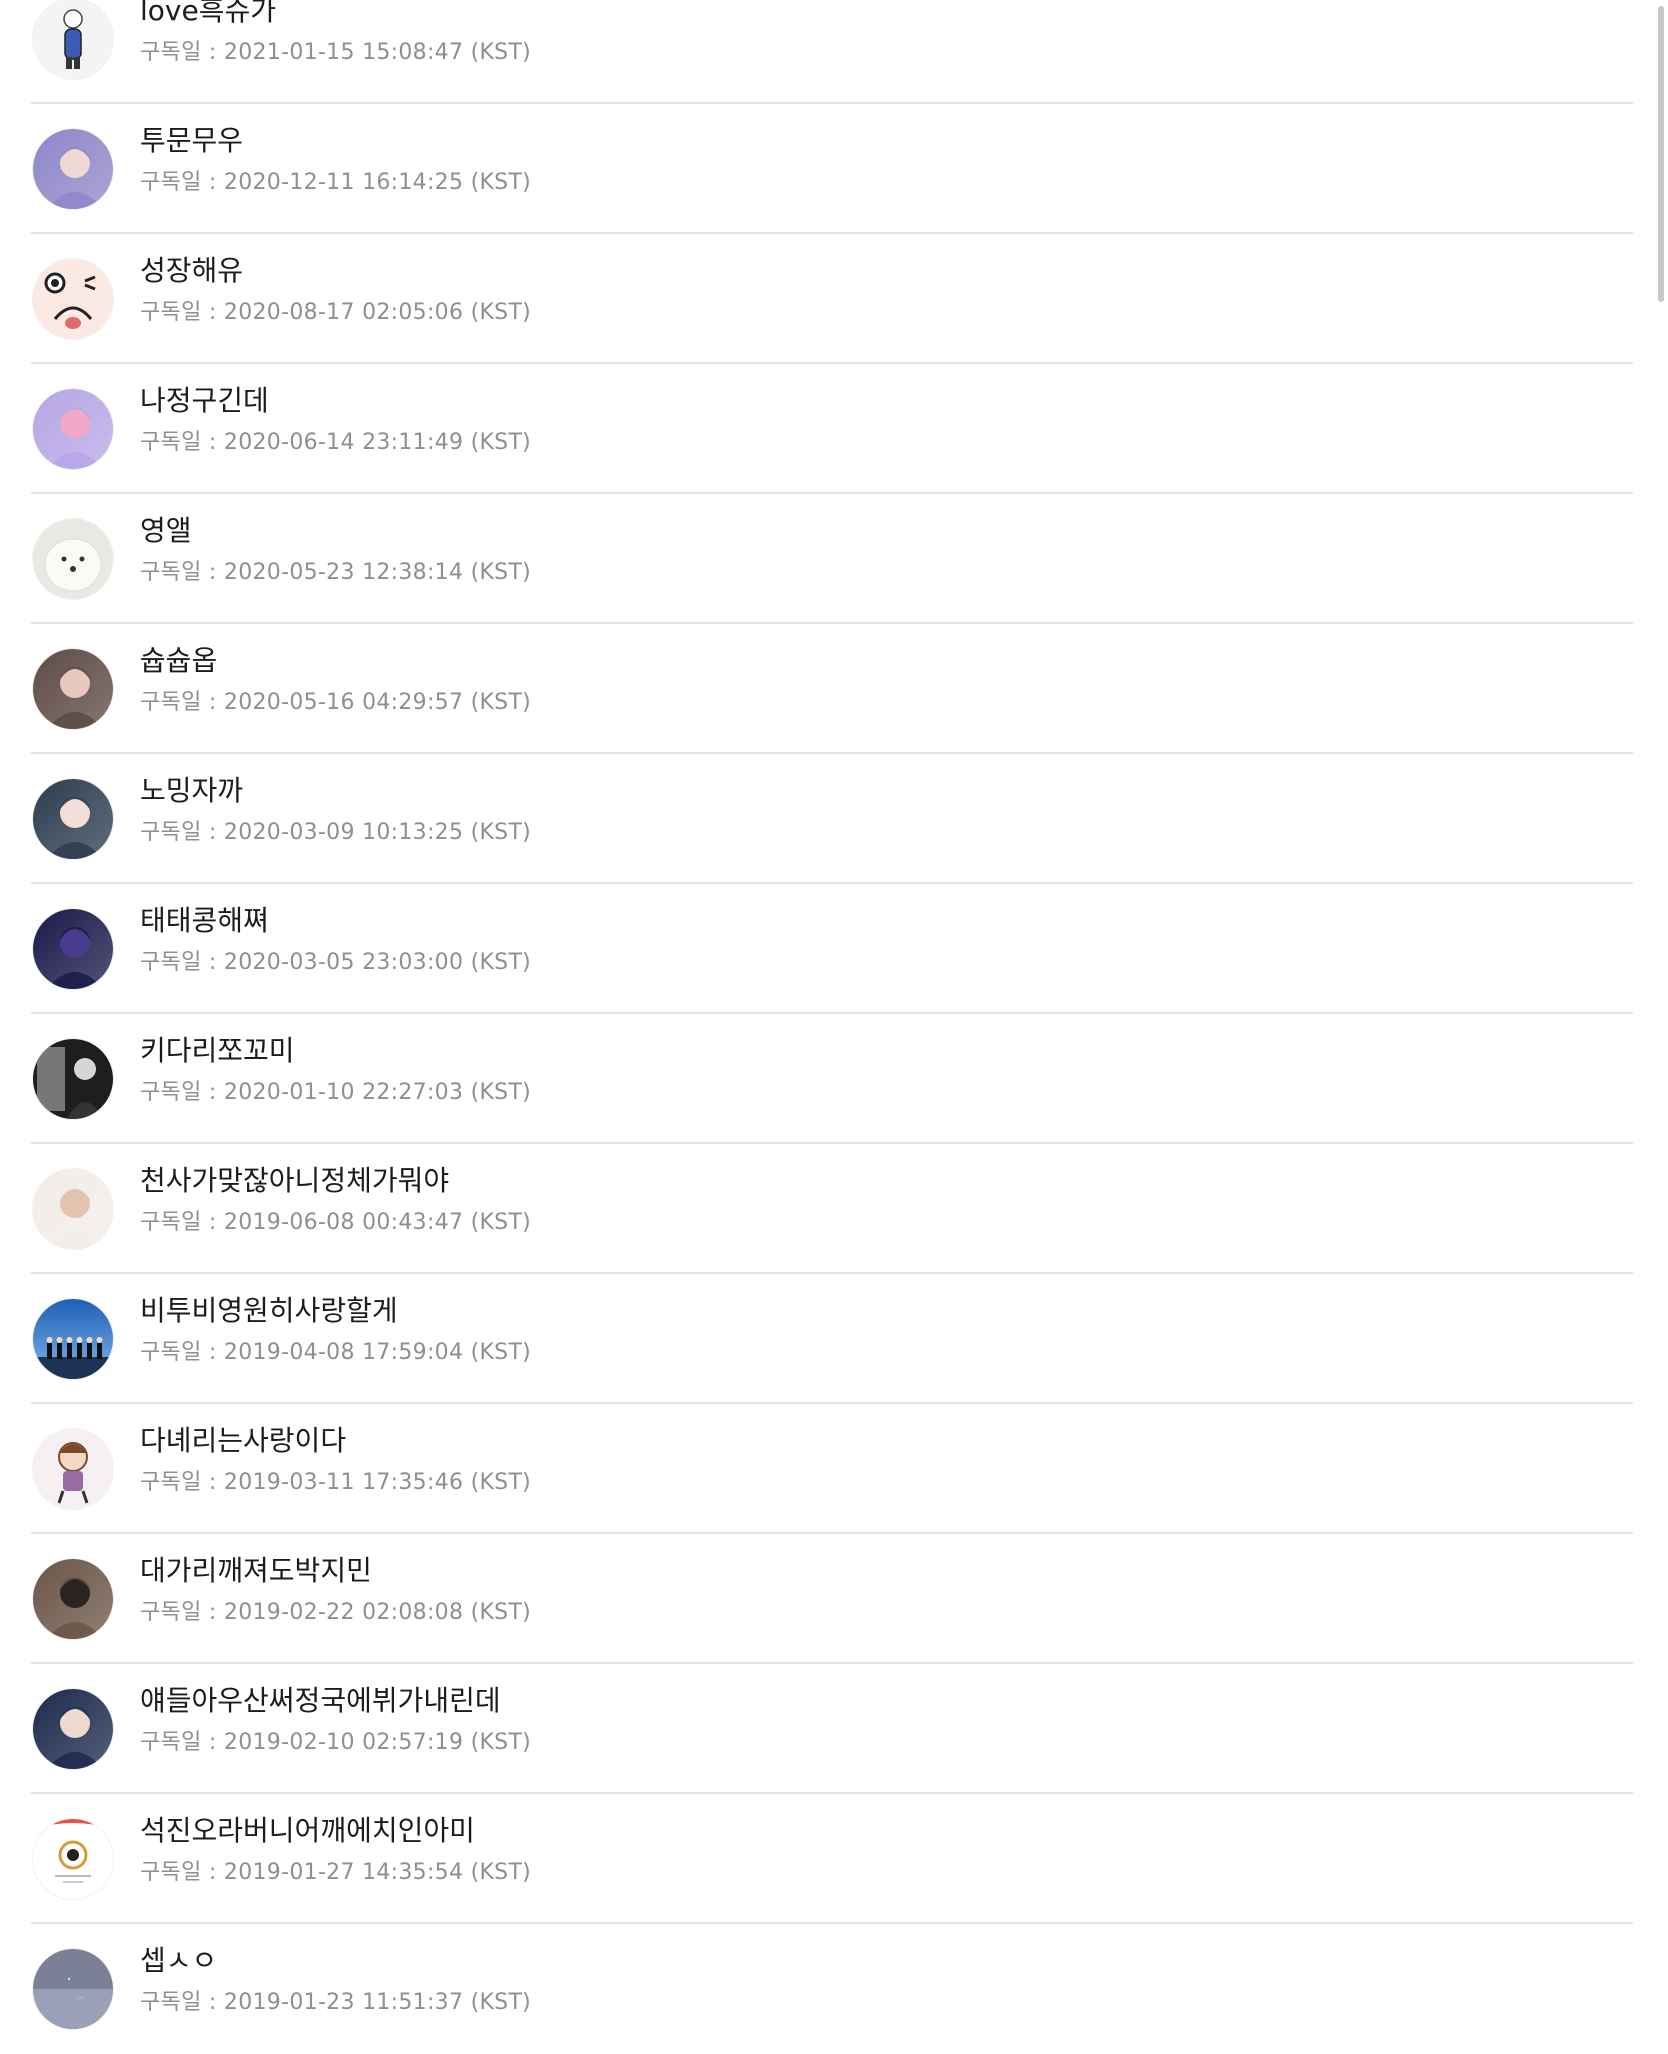  I want to click on subscriber-row: 태태콩해쪄구독일 : 2020-03-05 23:03:00 (KST), so click(832, 949).